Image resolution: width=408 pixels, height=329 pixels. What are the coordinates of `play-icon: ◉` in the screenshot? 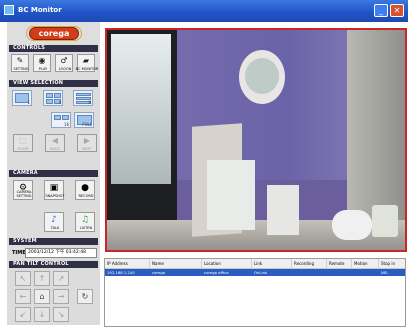 It's located at (42, 60).